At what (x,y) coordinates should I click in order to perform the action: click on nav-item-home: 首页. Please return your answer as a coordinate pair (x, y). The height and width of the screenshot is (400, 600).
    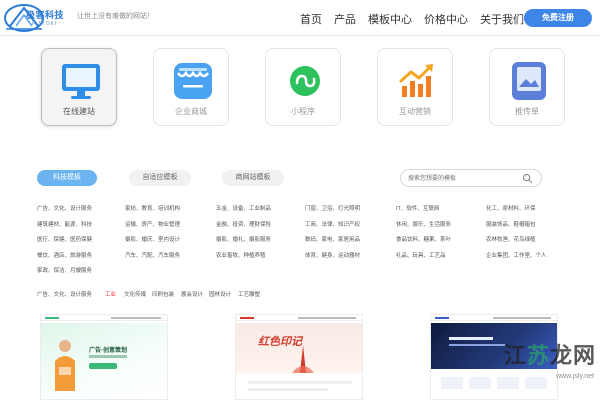
    Looking at the image, I should click on (311, 19).